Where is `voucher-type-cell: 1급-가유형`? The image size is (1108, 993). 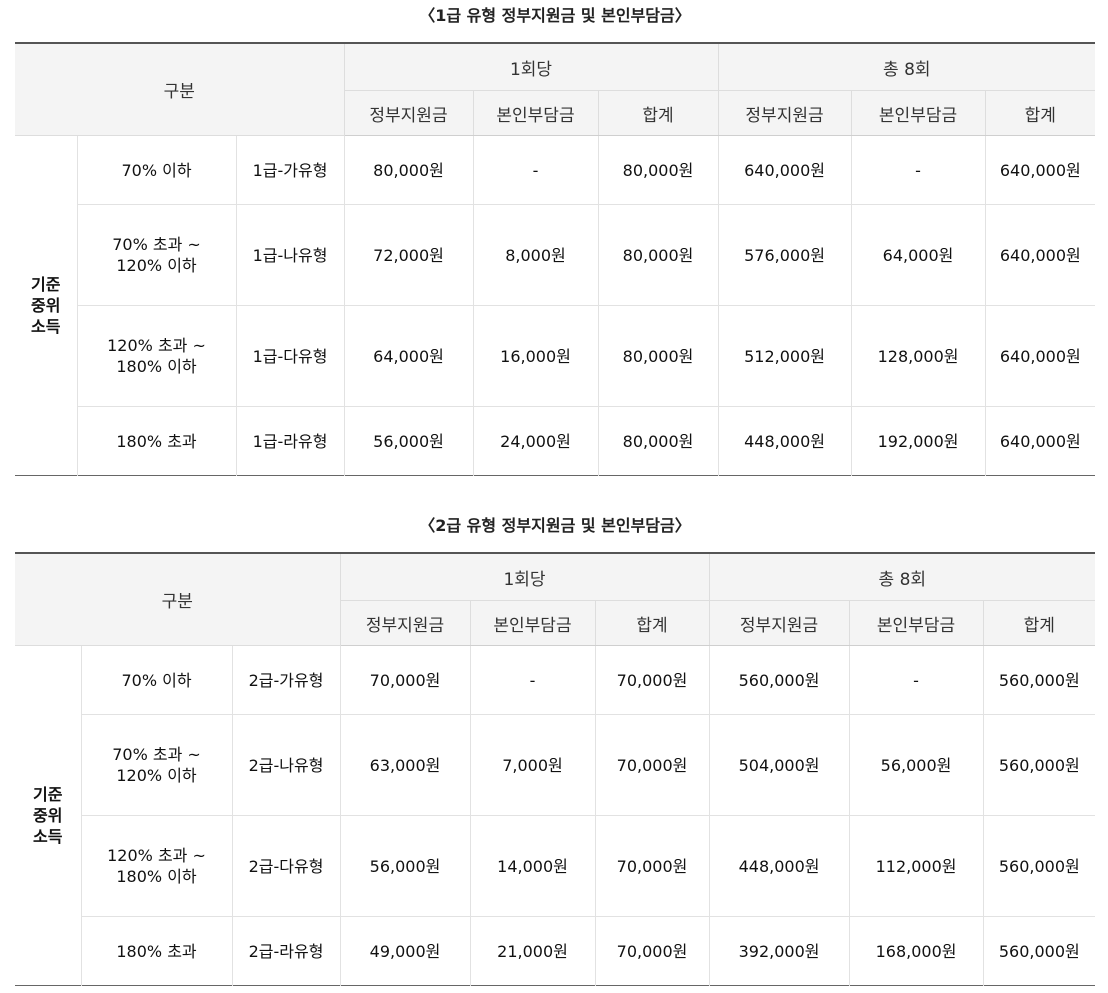
voucher-type-cell: 1급-가유형 is located at coordinates (290, 170).